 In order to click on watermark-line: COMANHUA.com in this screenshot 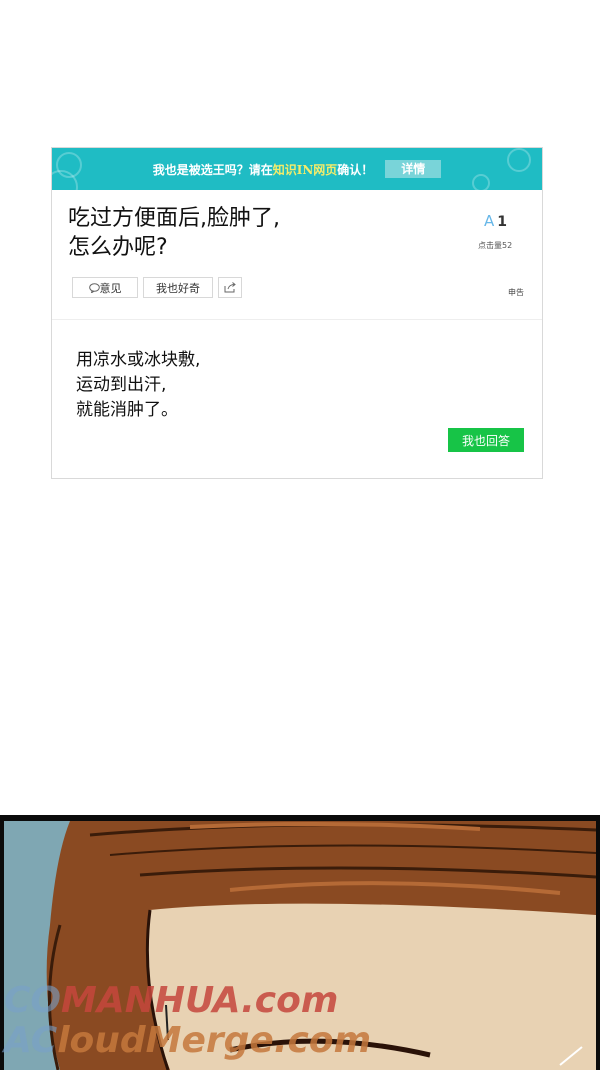, I will do `click(171, 1000)`.